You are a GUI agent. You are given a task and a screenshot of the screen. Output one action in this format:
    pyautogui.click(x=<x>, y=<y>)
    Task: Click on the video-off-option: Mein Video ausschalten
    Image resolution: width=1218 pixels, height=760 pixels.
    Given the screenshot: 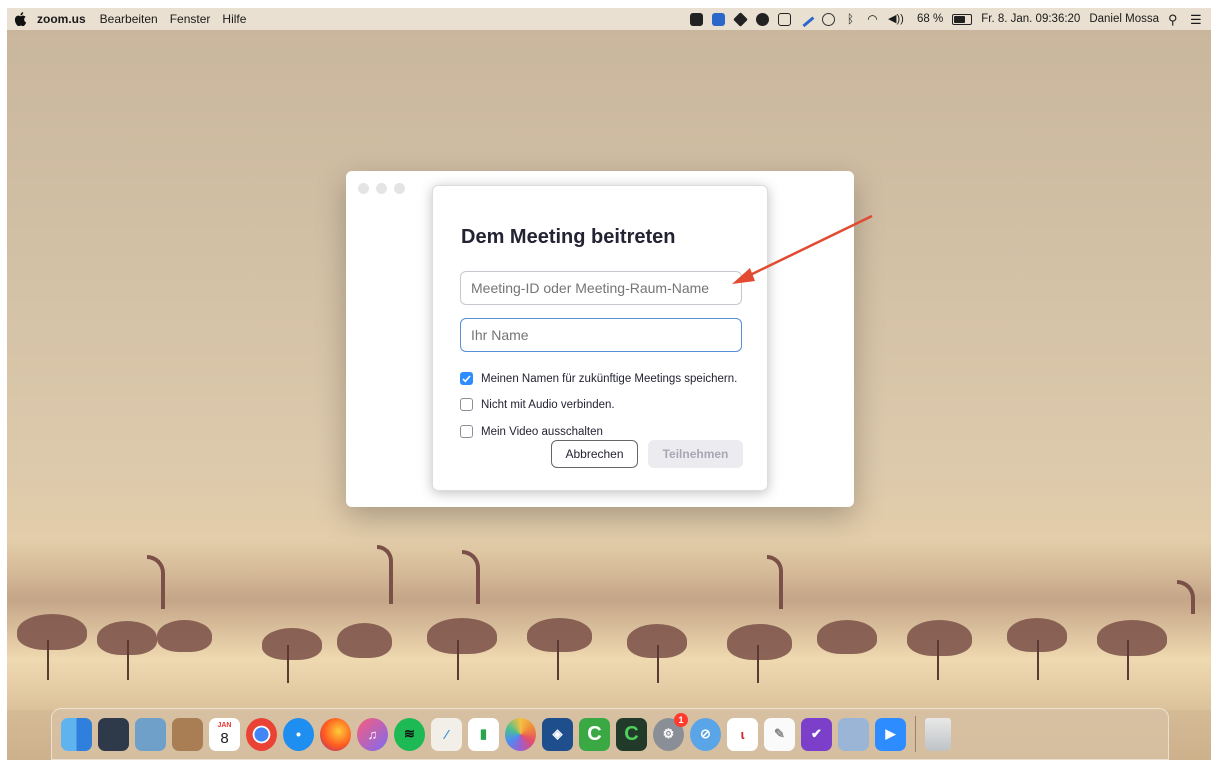 What is the action you would take?
    pyautogui.click(x=531, y=431)
    